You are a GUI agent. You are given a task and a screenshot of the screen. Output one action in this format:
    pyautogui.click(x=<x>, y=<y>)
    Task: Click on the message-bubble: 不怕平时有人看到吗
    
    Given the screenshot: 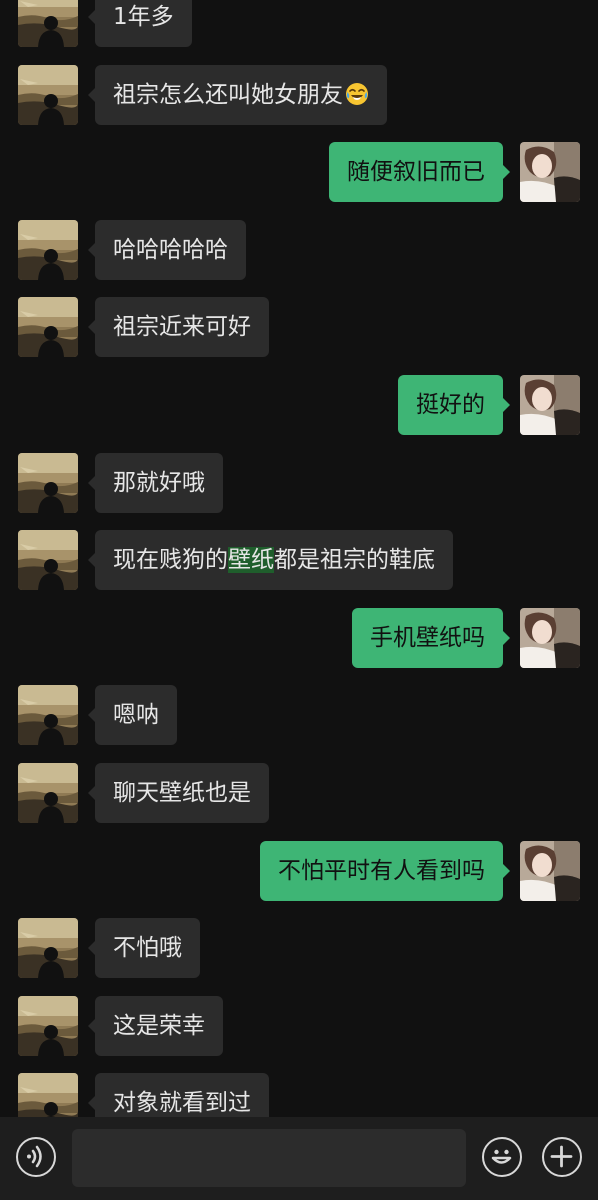 What is the action you would take?
    pyautogui.click(x=385, y=871)
    